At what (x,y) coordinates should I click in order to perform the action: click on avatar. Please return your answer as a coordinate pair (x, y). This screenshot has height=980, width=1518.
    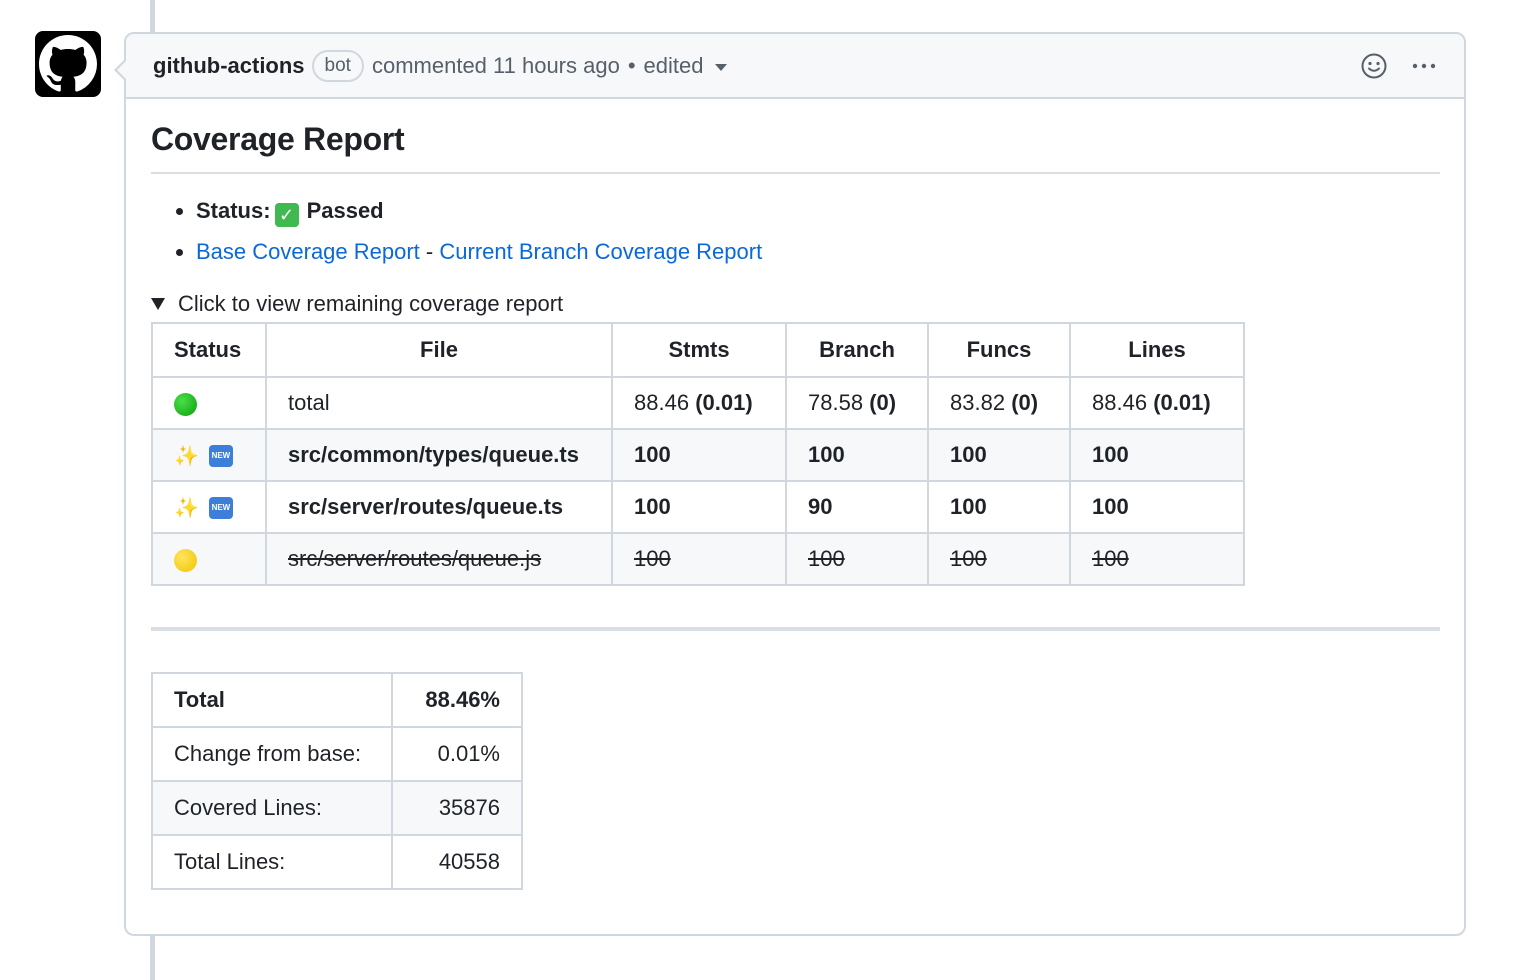
    Looking at the image, I should click on (68, 64).